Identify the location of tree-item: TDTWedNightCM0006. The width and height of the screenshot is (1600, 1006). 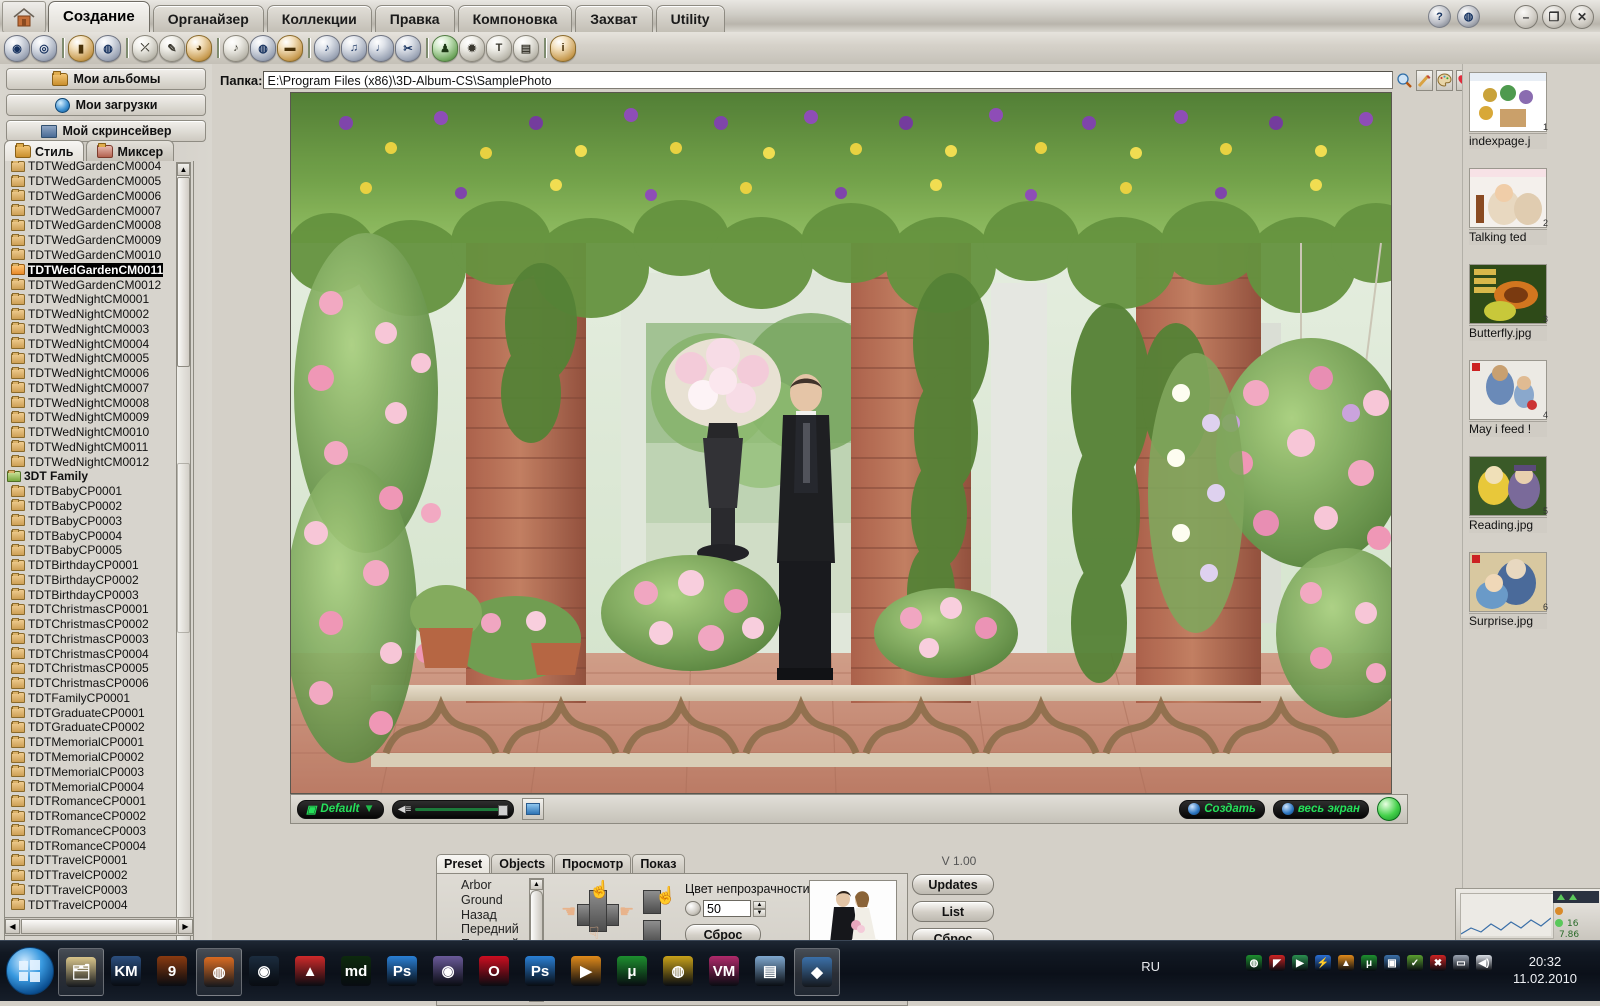
(98, 373).